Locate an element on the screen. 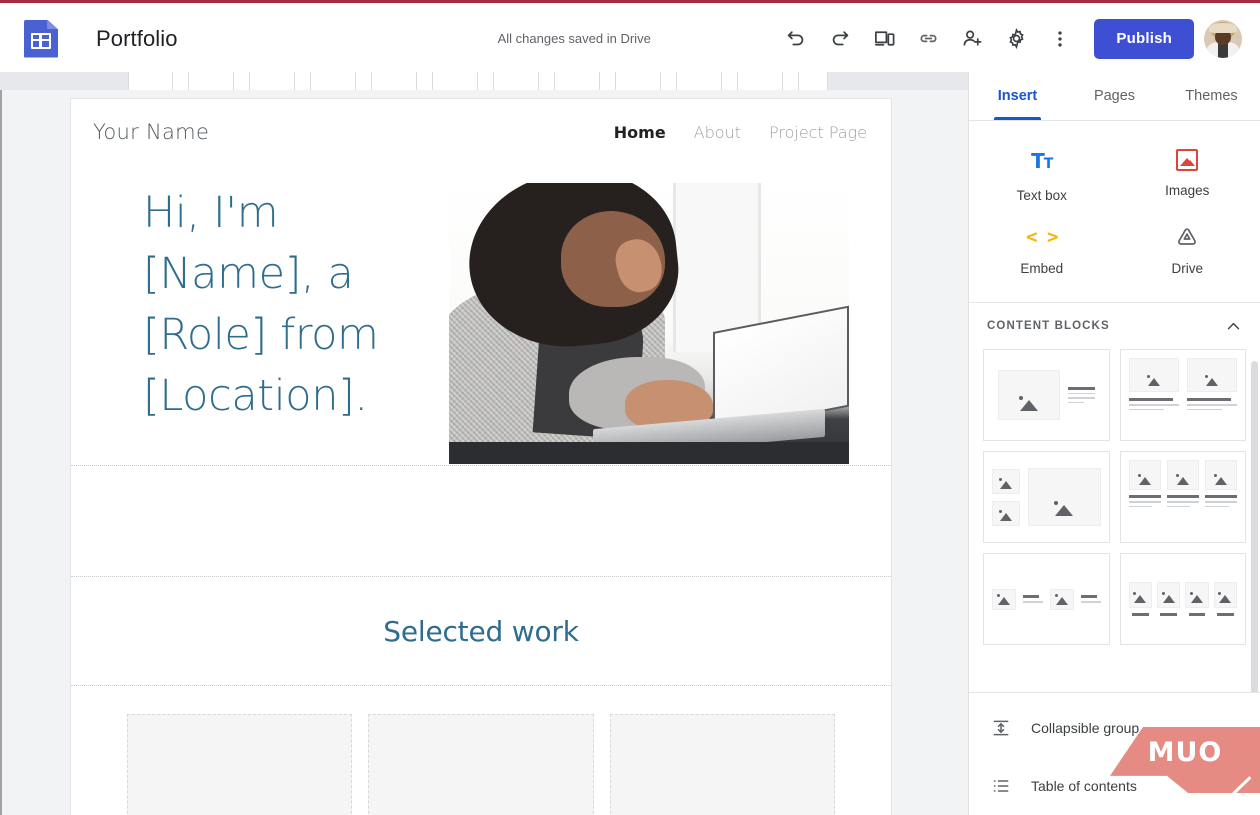  sidebar-tabs: Insert Pages Themes is located at coordinates (1114, 96).